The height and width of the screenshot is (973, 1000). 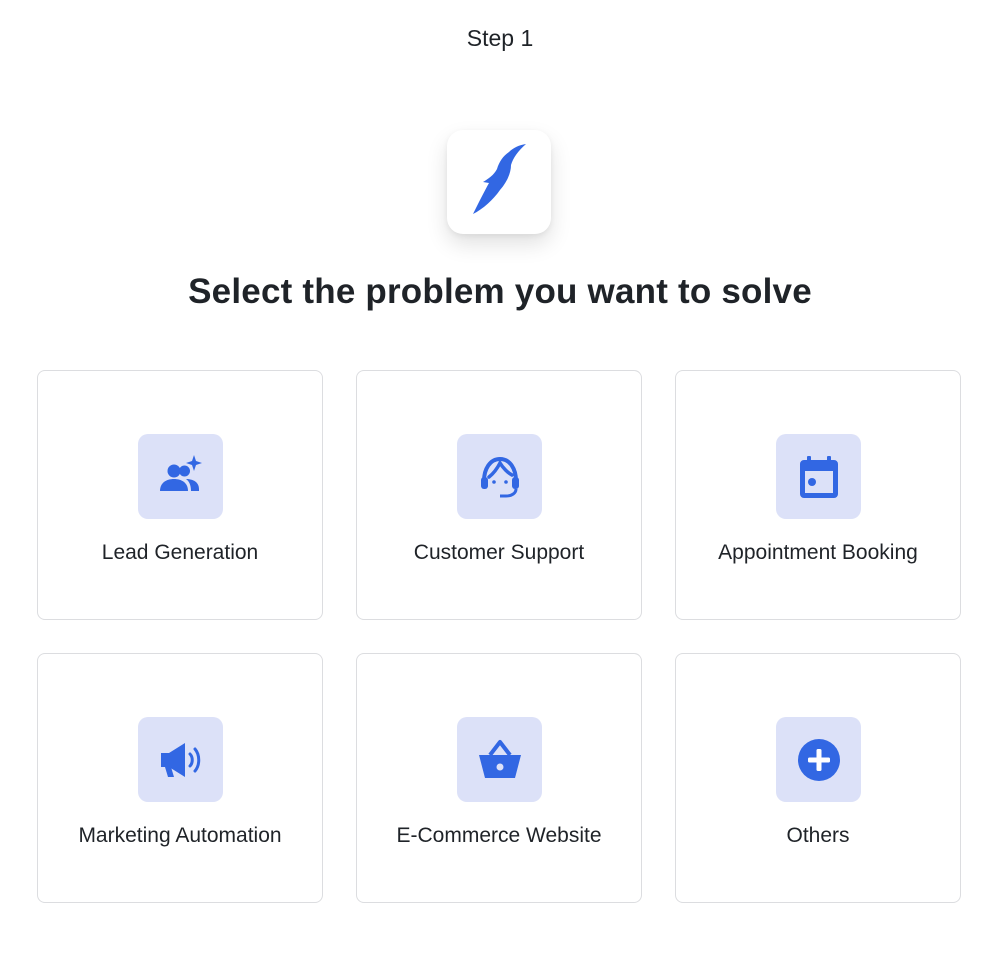 What do you see at coordinates (818, 476) in the screenshot?
I see `calendar-icon` at bounding box center [818, 476].